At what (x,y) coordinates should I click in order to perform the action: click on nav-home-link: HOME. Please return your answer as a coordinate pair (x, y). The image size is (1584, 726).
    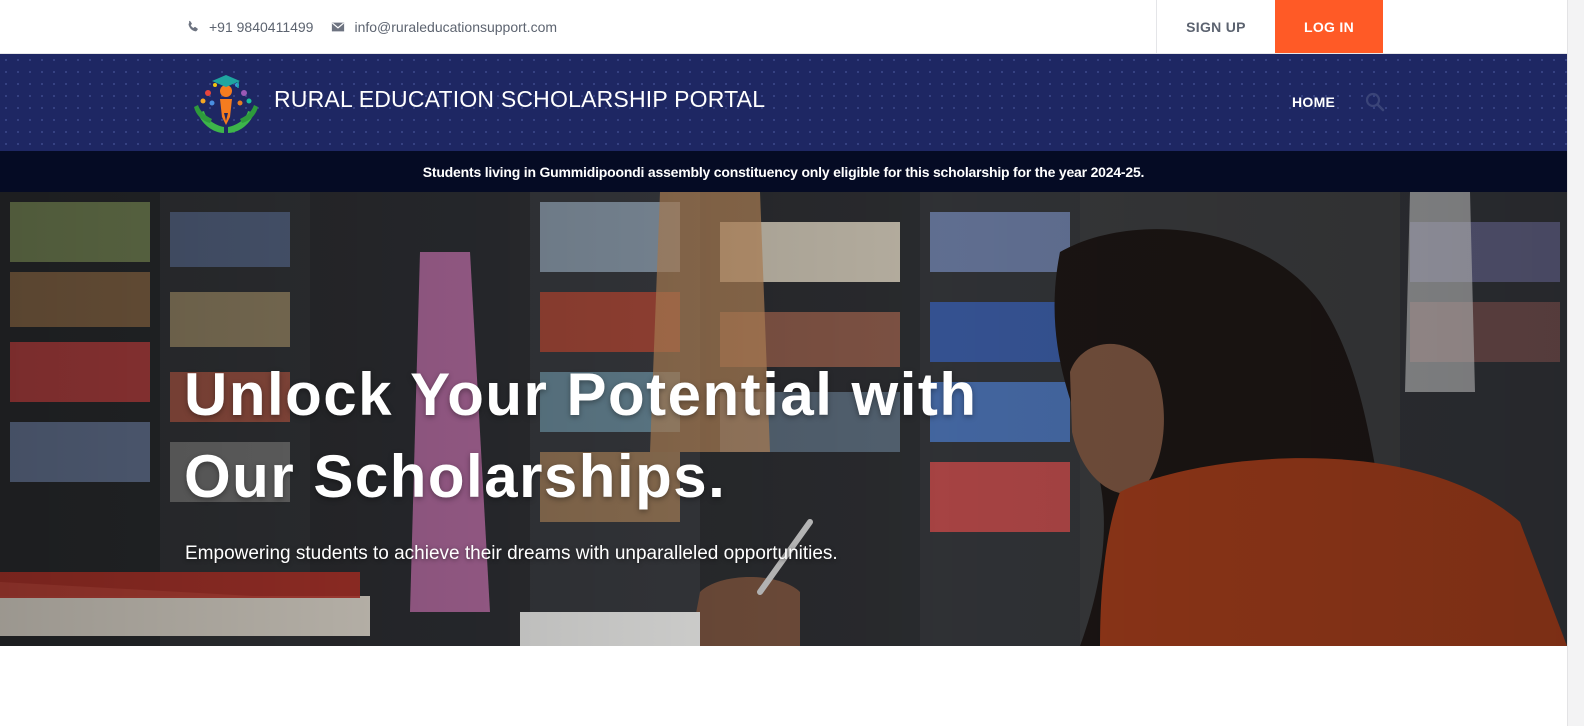
    Looking at the image, I should click on (1313, 102).